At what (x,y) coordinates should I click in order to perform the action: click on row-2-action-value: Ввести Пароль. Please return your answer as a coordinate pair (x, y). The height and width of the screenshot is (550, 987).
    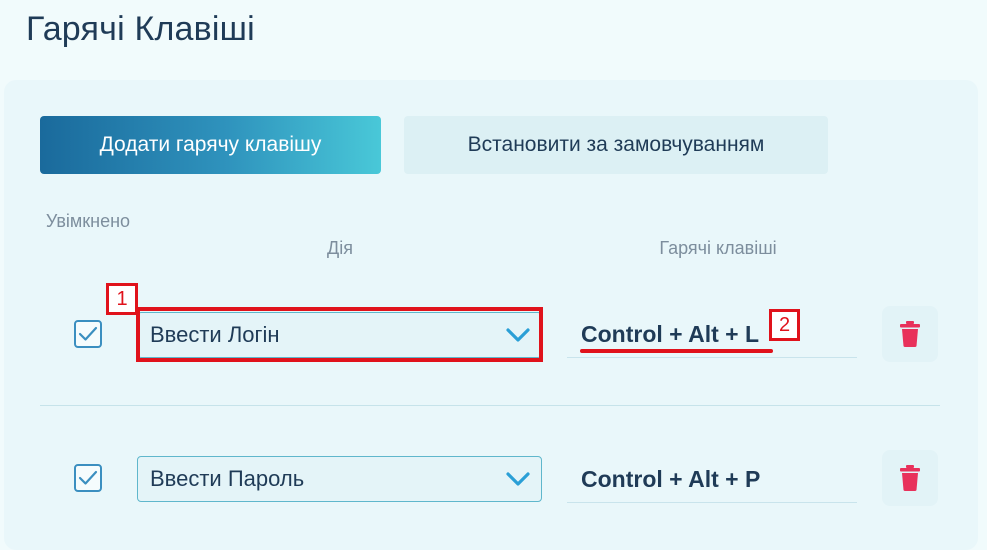
    Looking at the image, I should click on (227, 478).